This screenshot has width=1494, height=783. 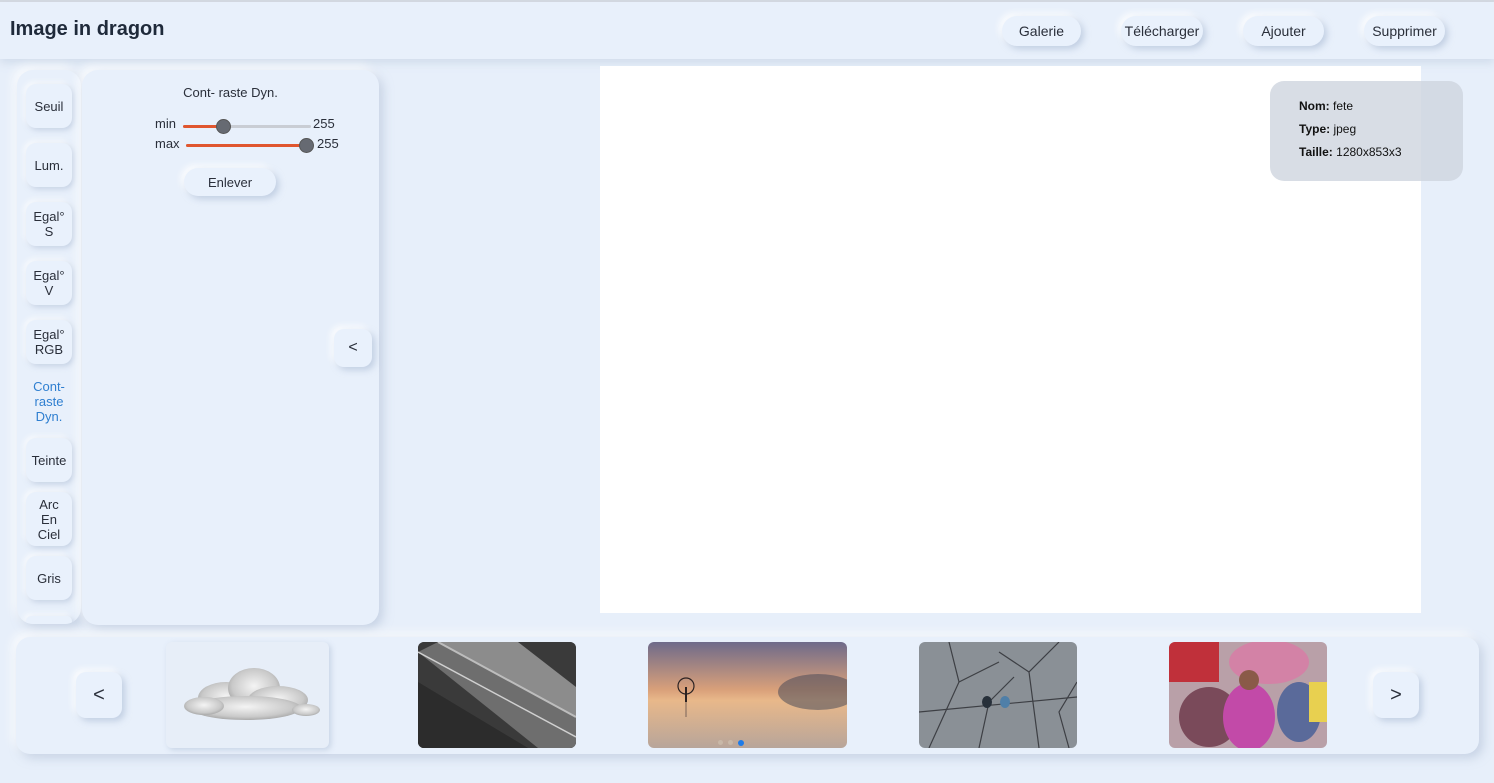 What do you see at coordinates (1343, 106) in the screenshot?
I see `info-name-value: fete` at bounding box center [1343, 106].